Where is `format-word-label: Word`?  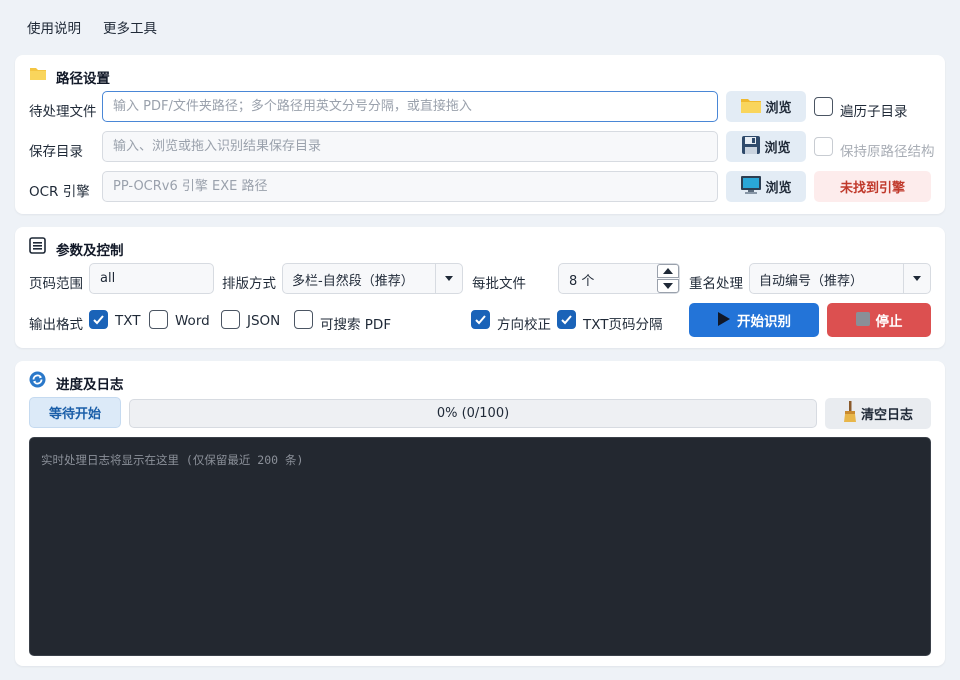
format-word-label: Word is located at coordinates (192, 321).